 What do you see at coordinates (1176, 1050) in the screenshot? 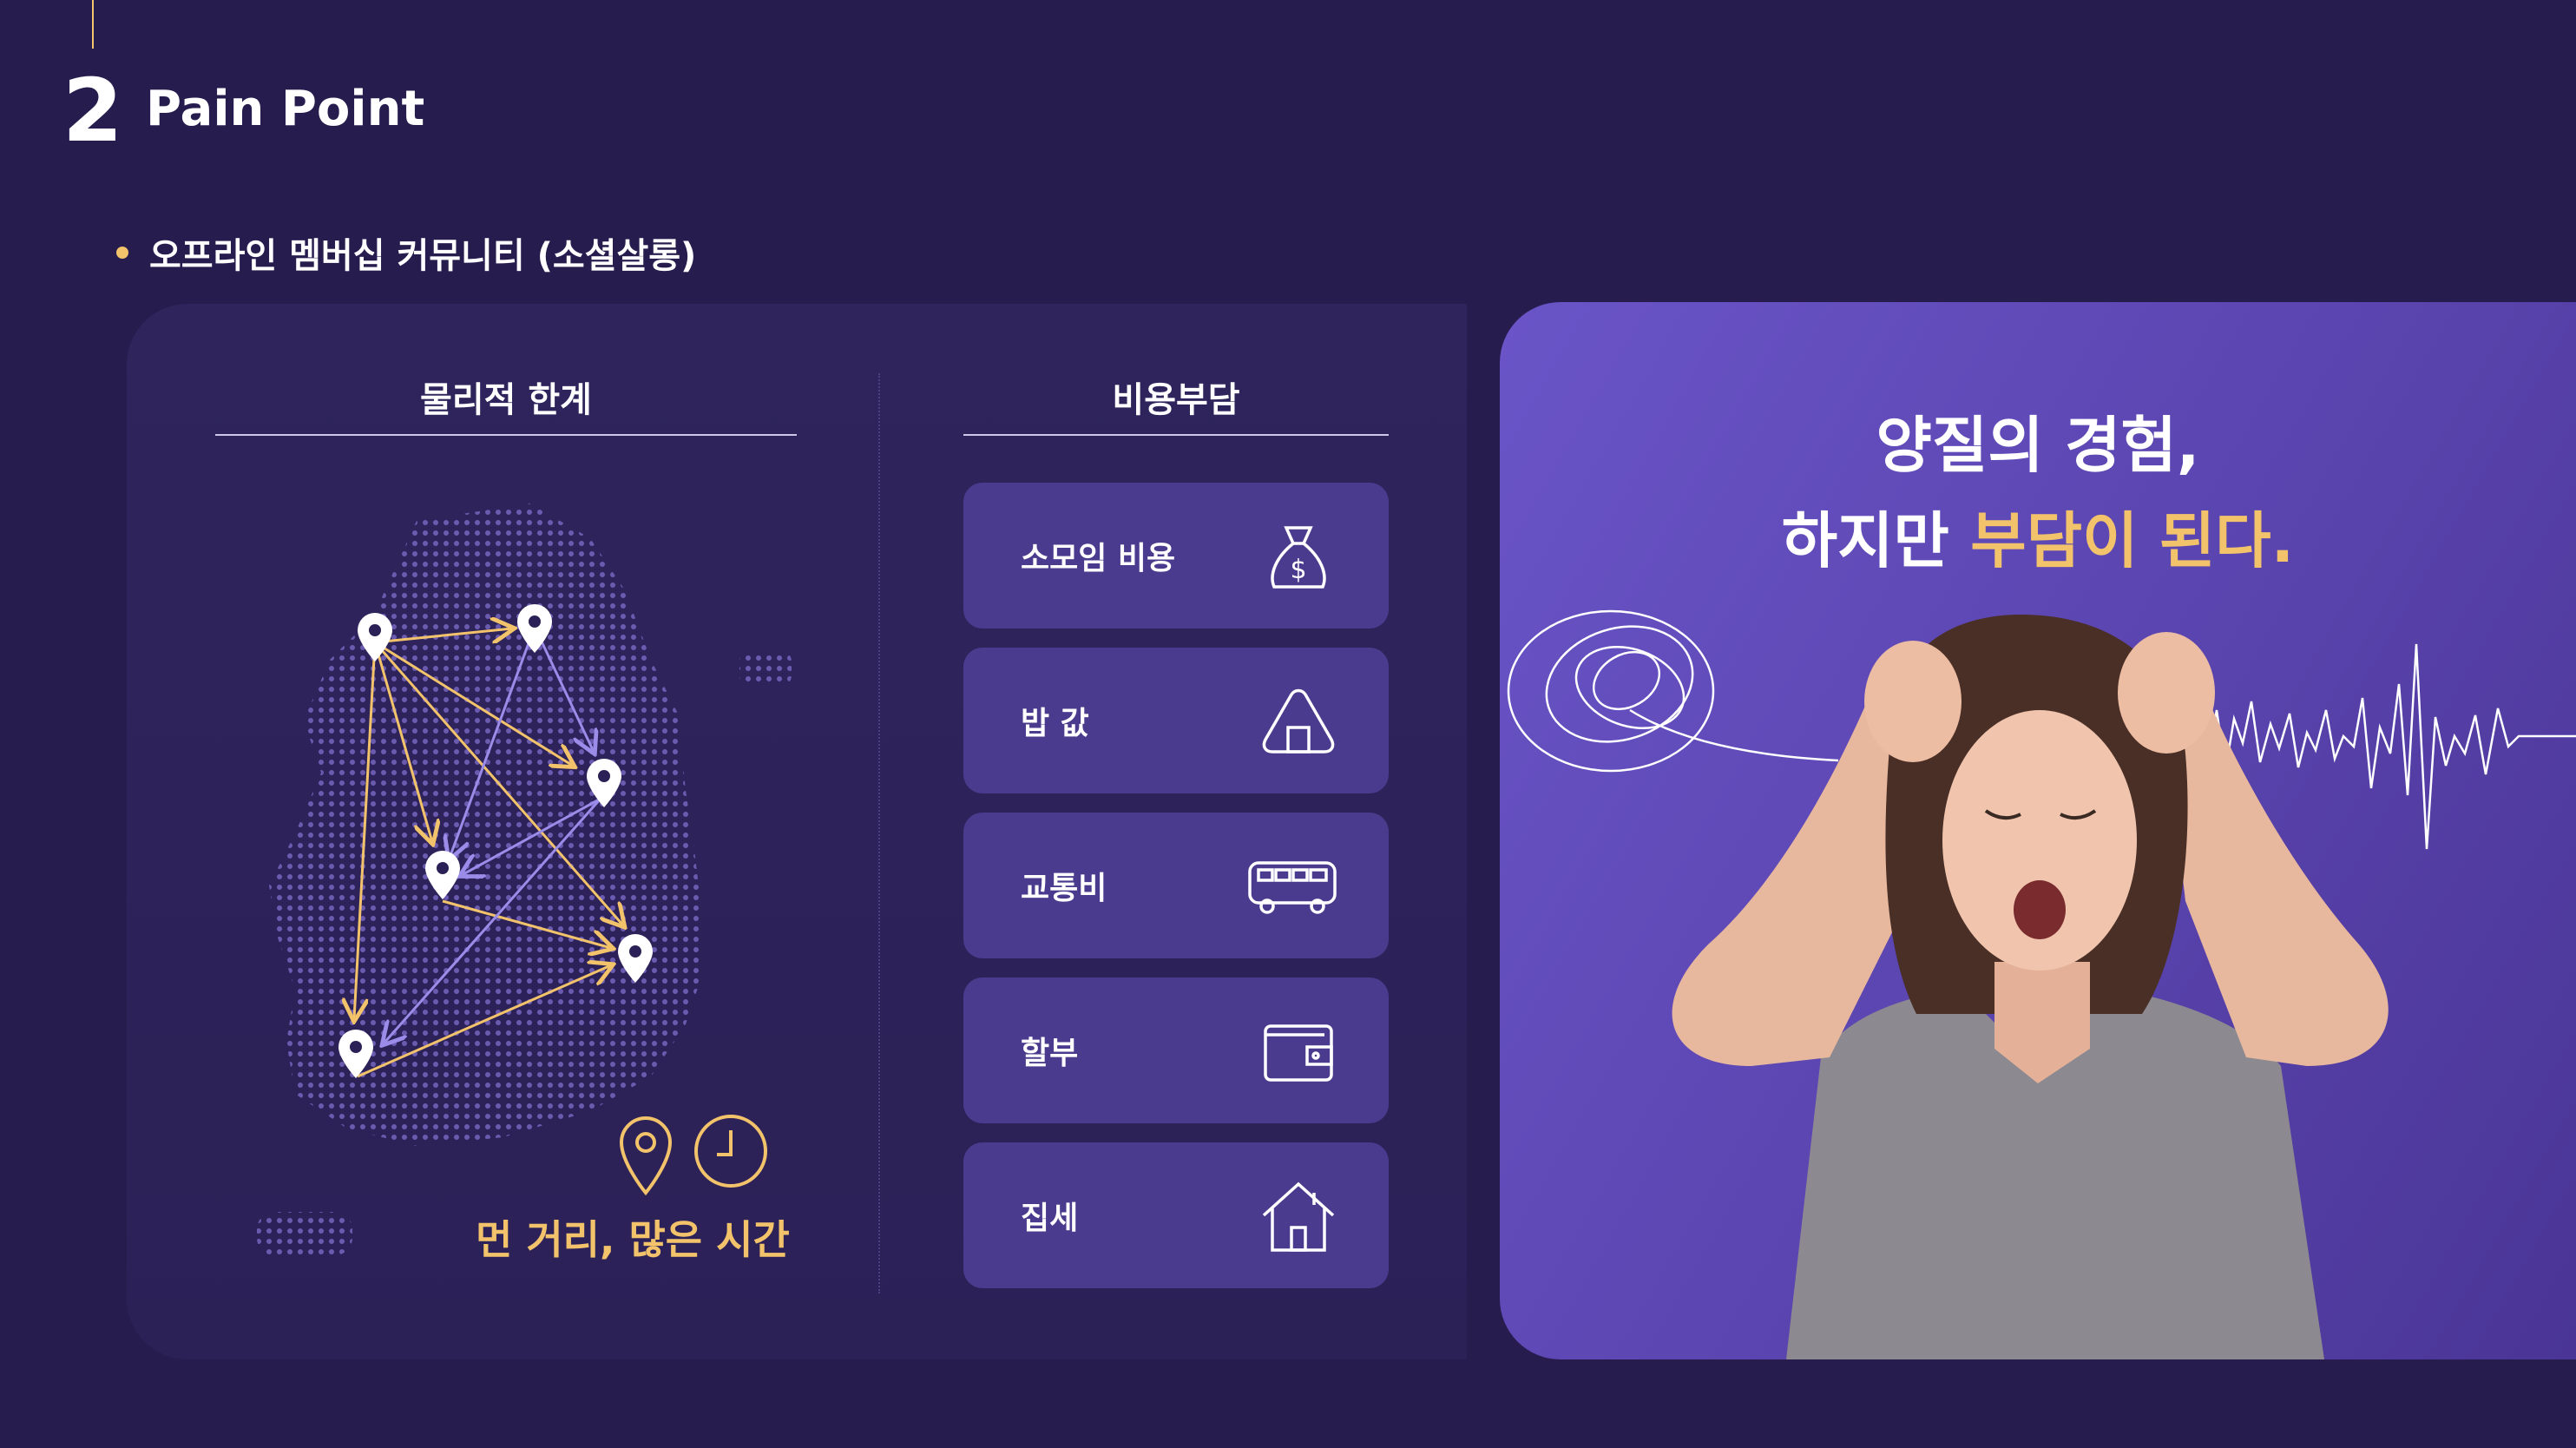
I see `cost-item-installment: 할부` at bounding box center [1176, 1050].